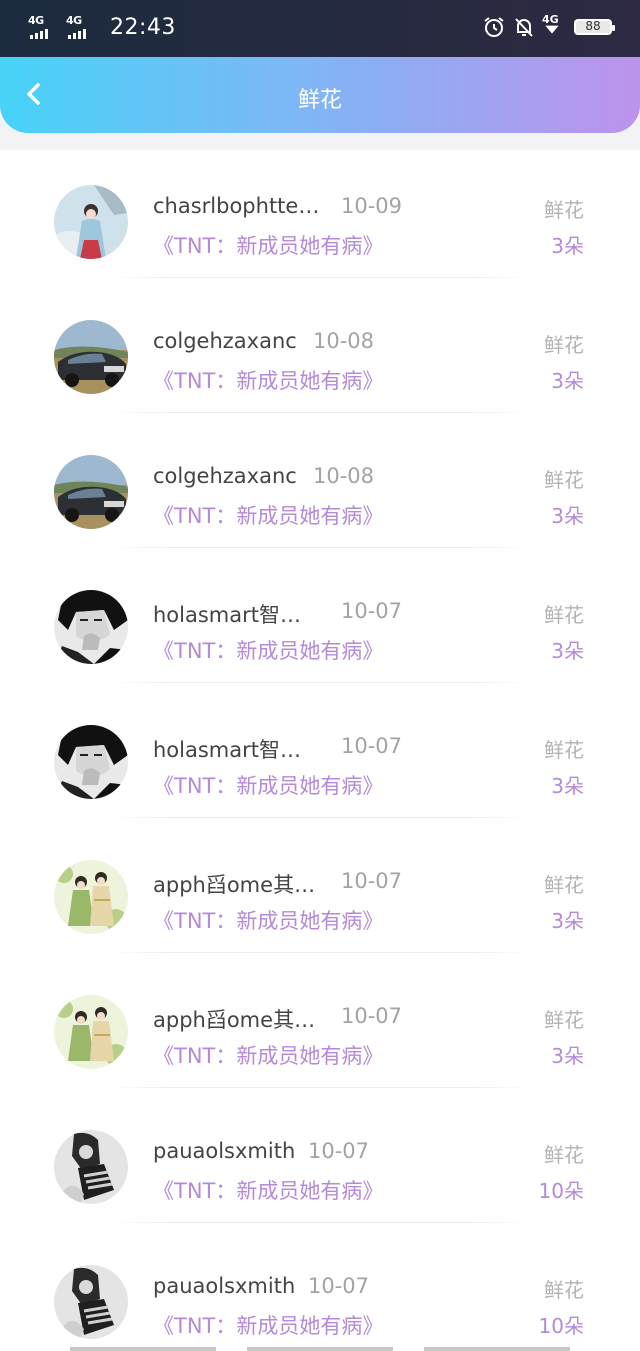  Describe the element at coordinates (372, 206) in the screenshot. I see `gift-date: 10-09` at that location.